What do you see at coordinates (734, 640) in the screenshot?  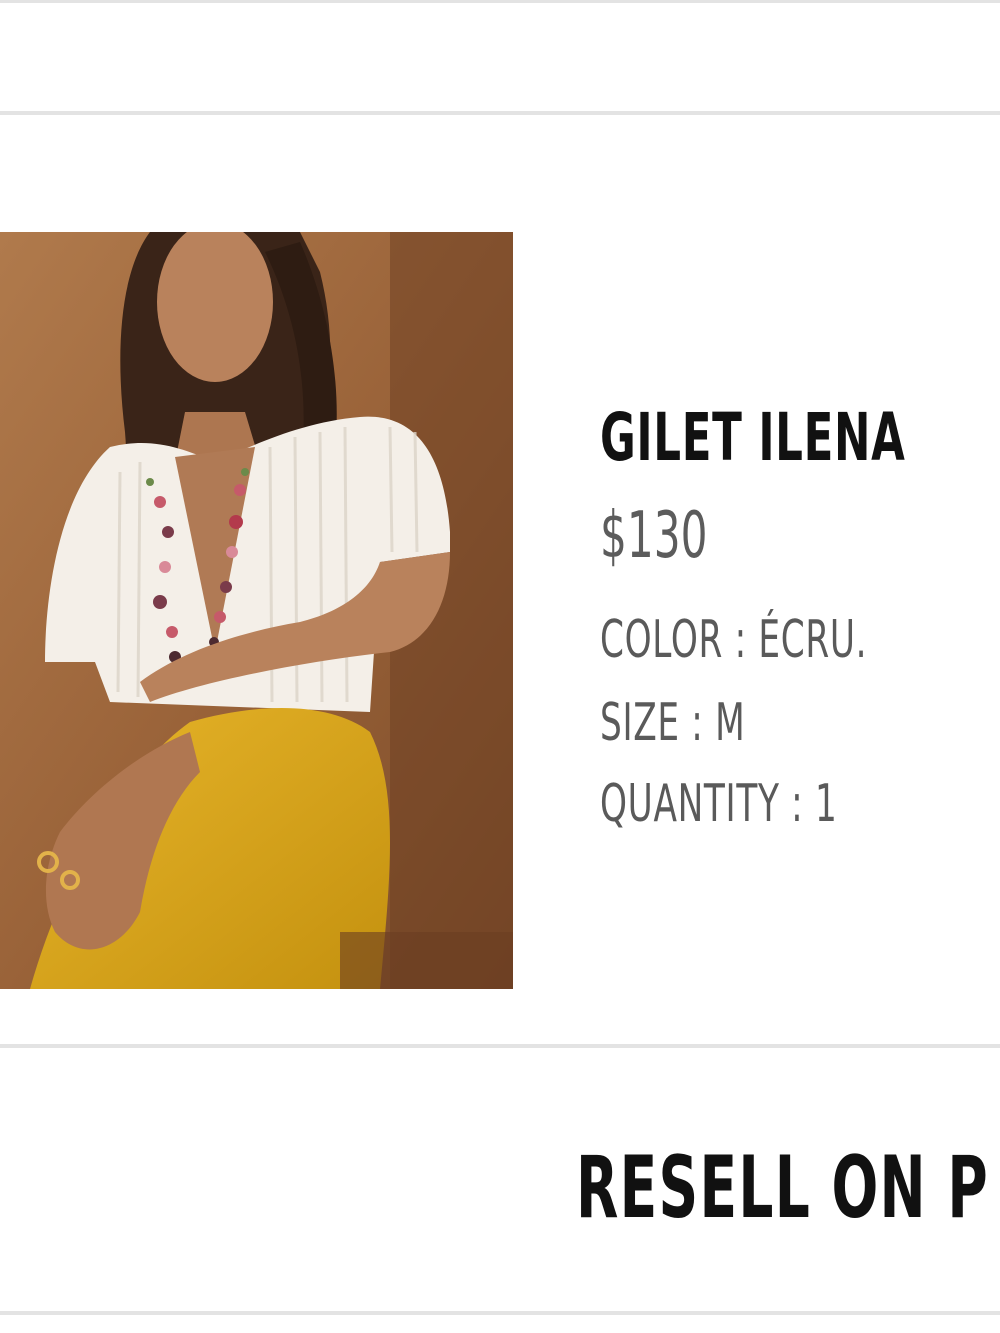 I see `product-color: COLOR : ÉCRU.` at bounding box center [734, 640].